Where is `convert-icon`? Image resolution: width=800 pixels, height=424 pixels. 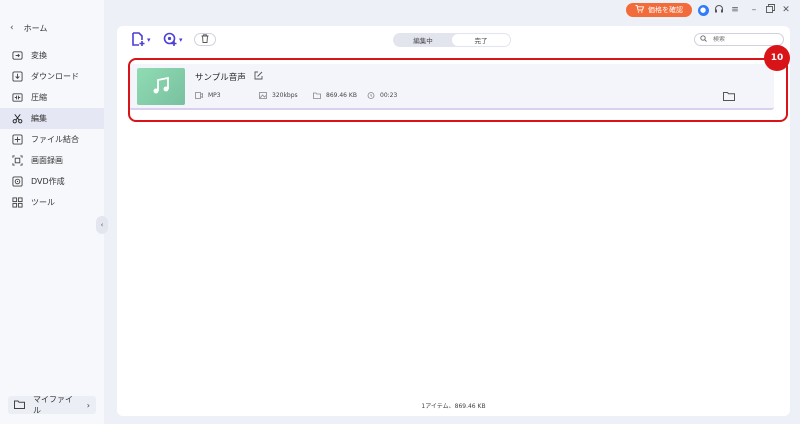 convert-icon is located at coordinates (17, 55).